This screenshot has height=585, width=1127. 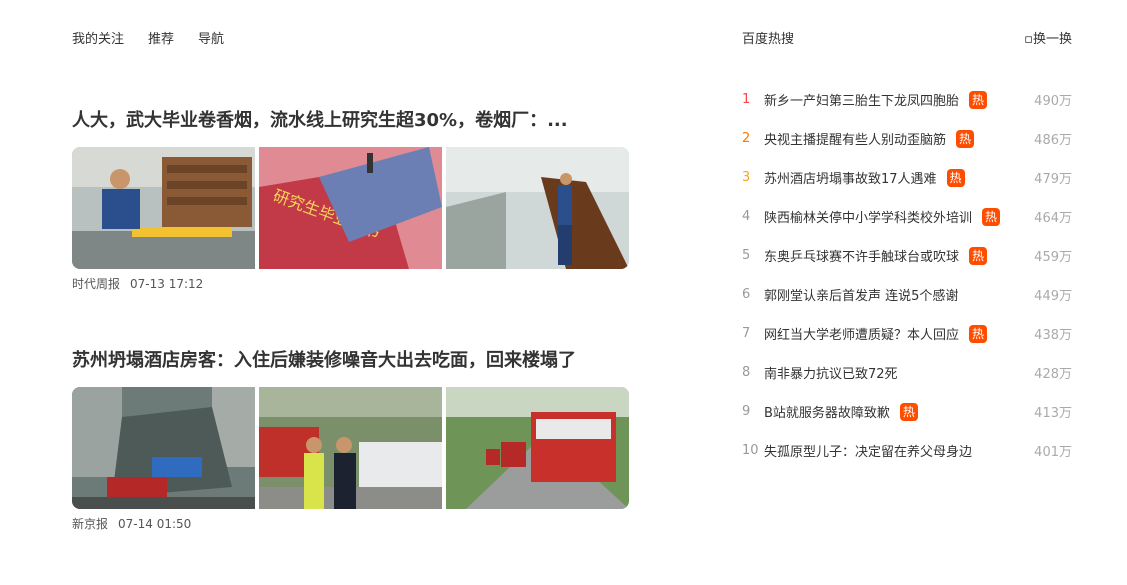 I want to click on hot-search-count: 438万, so click(x=1053, y=335).